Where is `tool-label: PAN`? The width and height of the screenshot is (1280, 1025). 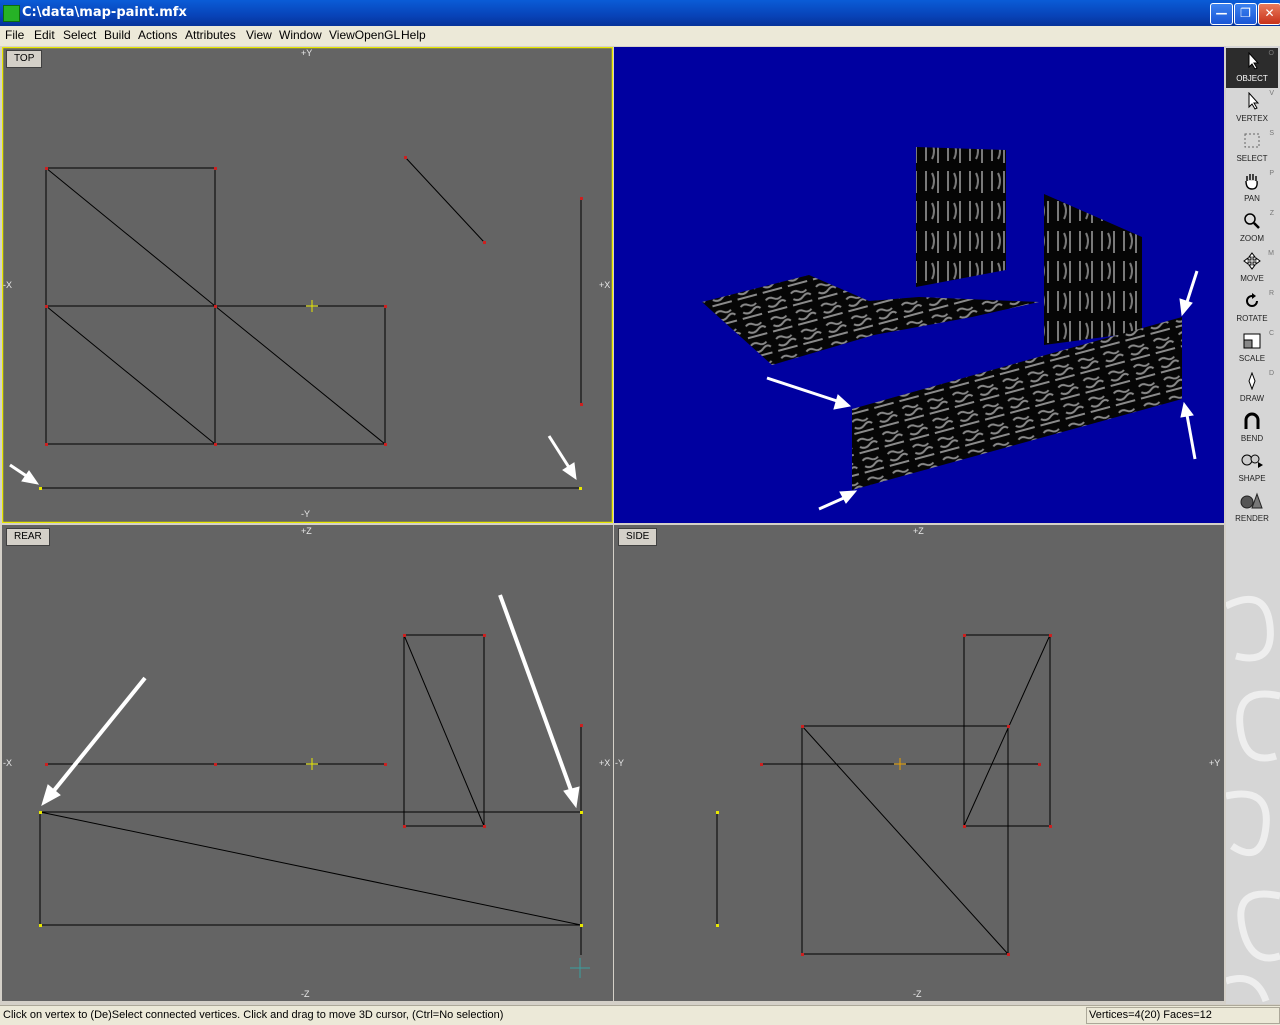 tool-label: PAN is located at coordinates (1252, 198).